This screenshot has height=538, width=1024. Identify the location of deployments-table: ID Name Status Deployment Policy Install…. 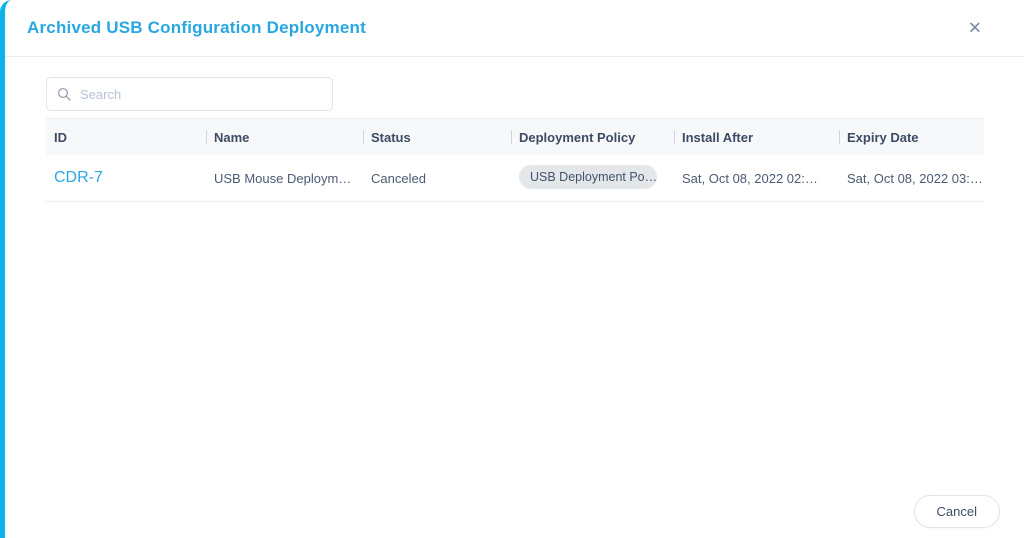
(515, 160).